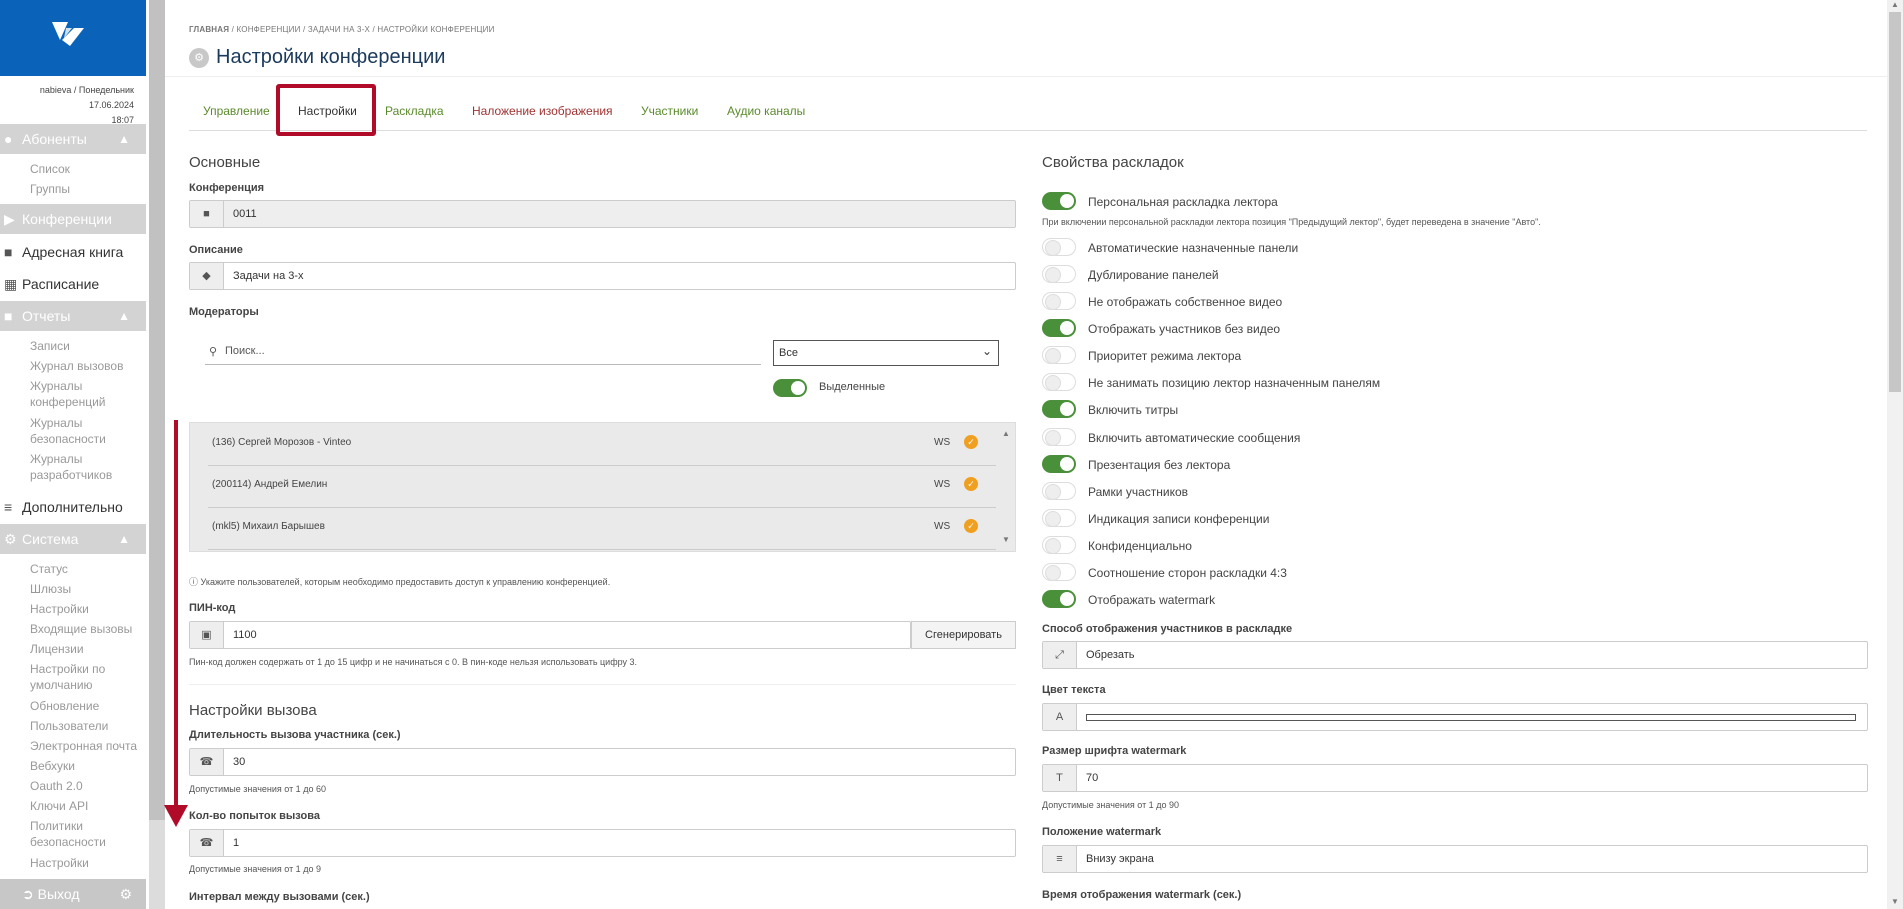 Image resolution: width=1903 pixels, height=909 pixels. I want to click on toggle-presentation-no-lecturer, so click(1059, 464).